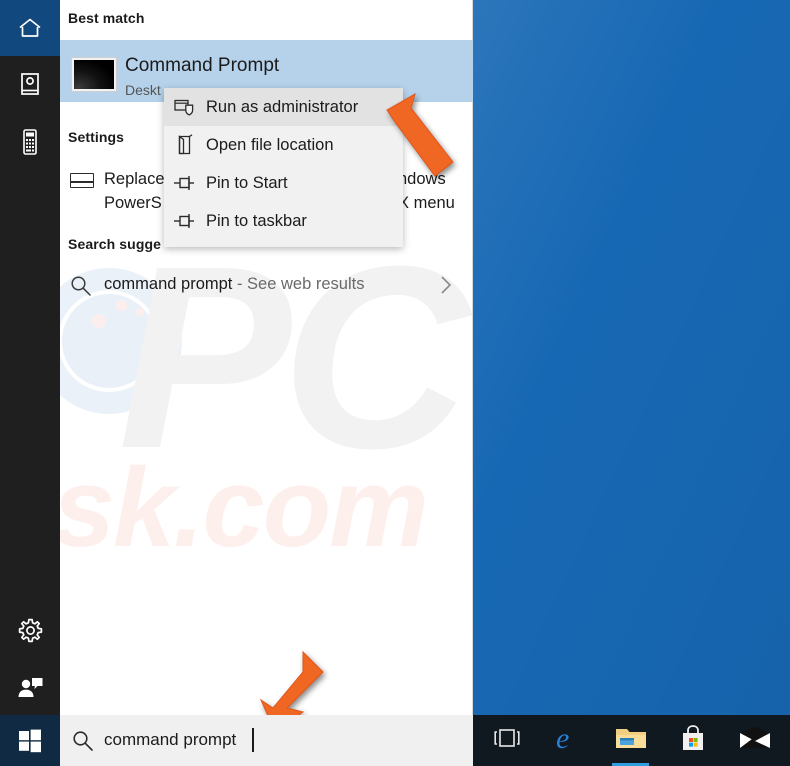  Describe the element at coordinates (133, 203) in the screenshot. I see `settings-line2-left: PowerS` at that location.